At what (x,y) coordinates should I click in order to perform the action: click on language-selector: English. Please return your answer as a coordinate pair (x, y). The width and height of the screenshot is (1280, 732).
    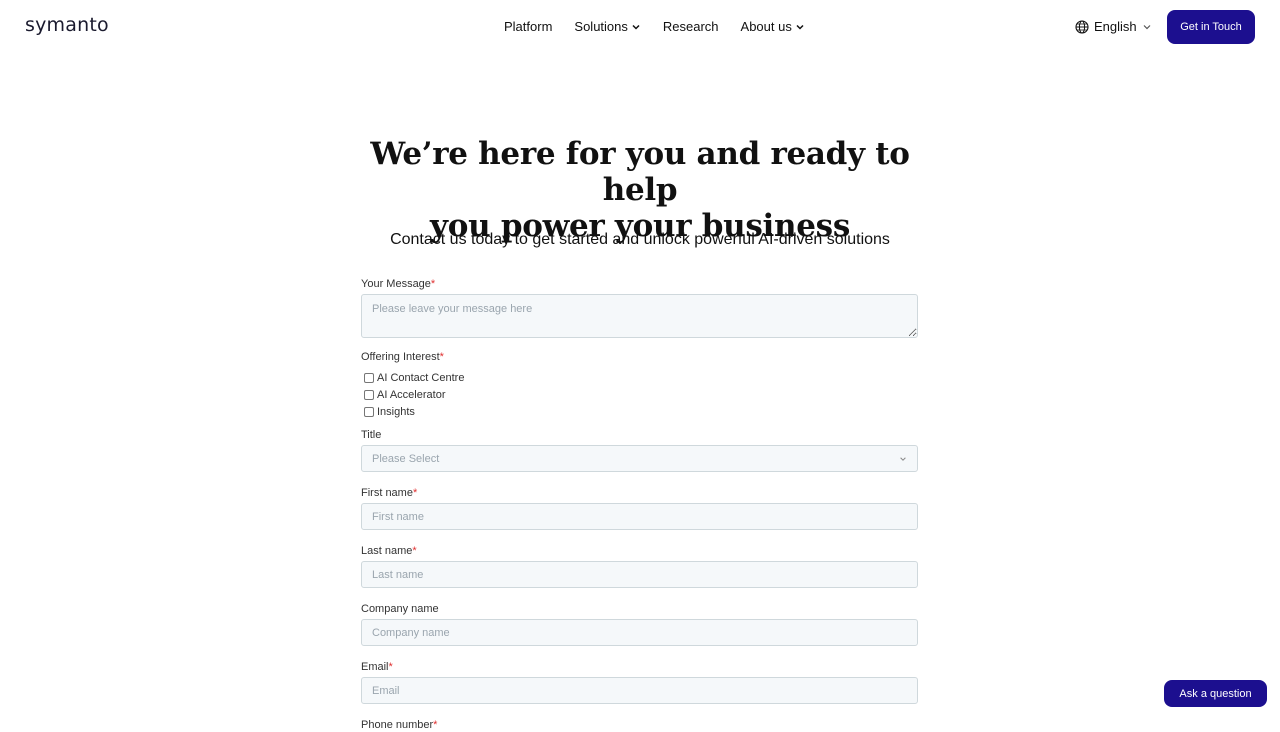
    Looking at the image, I should click on (1113, 26).